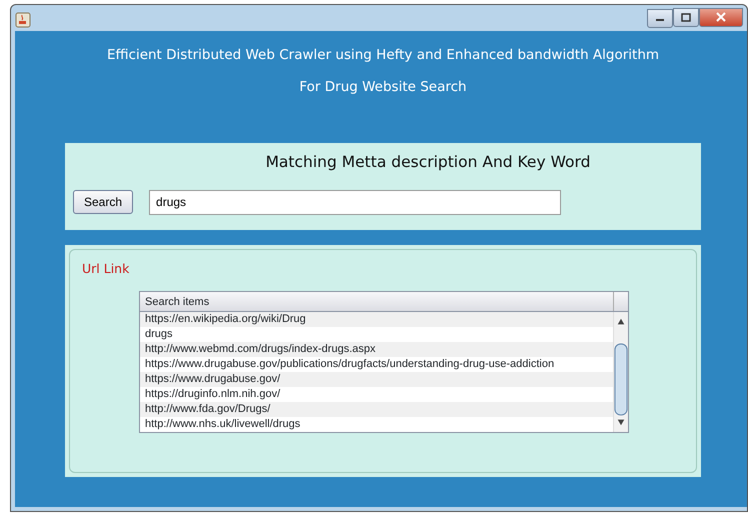 The image size is (748, 515). I want to click on table-cell: https://www.drugabuse.gov/, so click(376, 380).